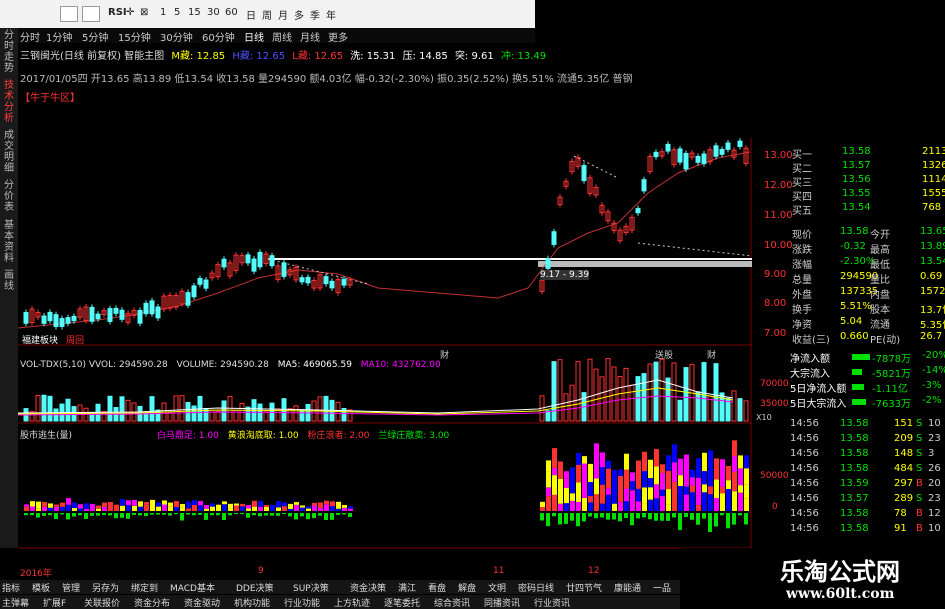  Describe the element at coordinates (117, 12) in the screenshot. I see `rsi-button: RSI` at that location.